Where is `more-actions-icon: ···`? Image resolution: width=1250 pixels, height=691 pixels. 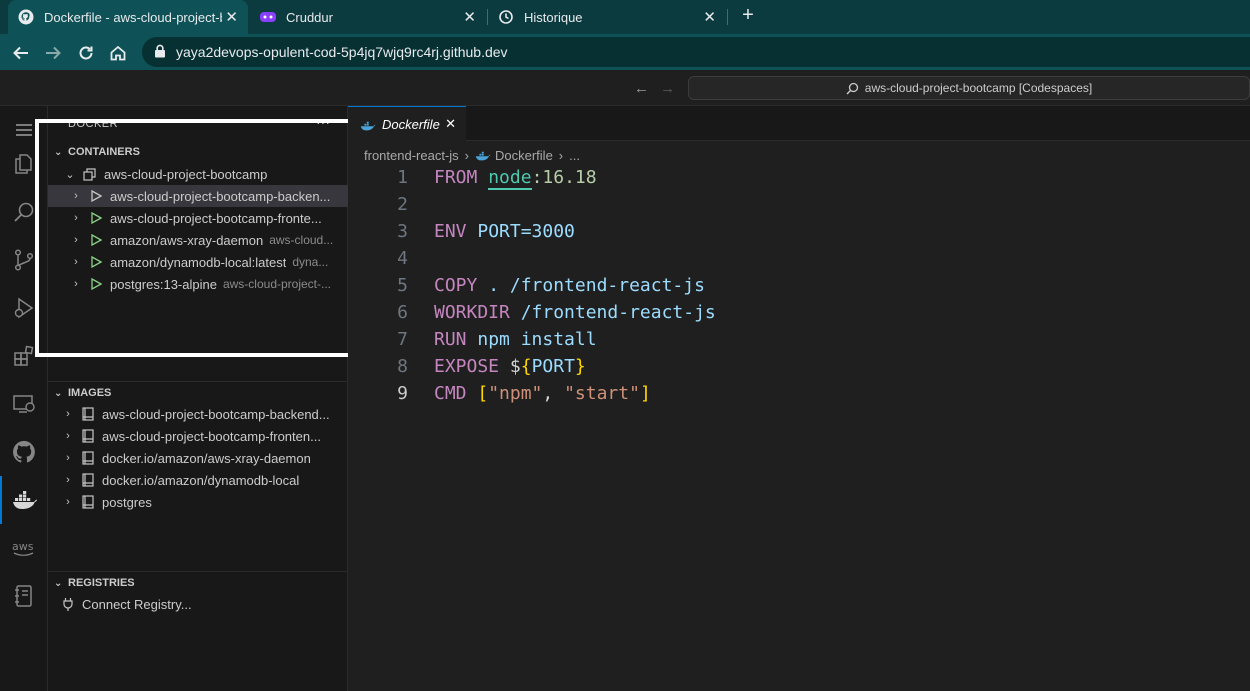 more-actions-icon: ··· is located at coordinates (323, 122).